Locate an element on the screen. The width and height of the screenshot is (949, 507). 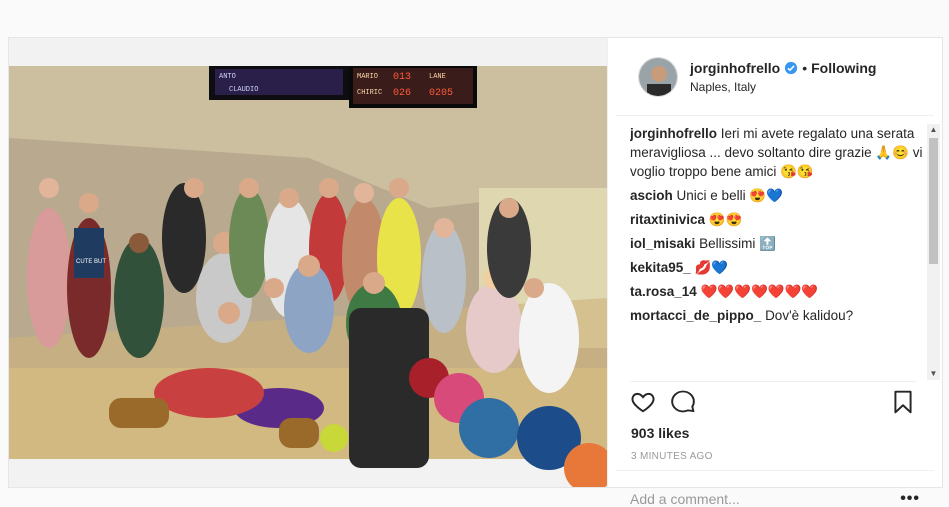
username-link: jorginhofrello is located at coordinates (735, 68).